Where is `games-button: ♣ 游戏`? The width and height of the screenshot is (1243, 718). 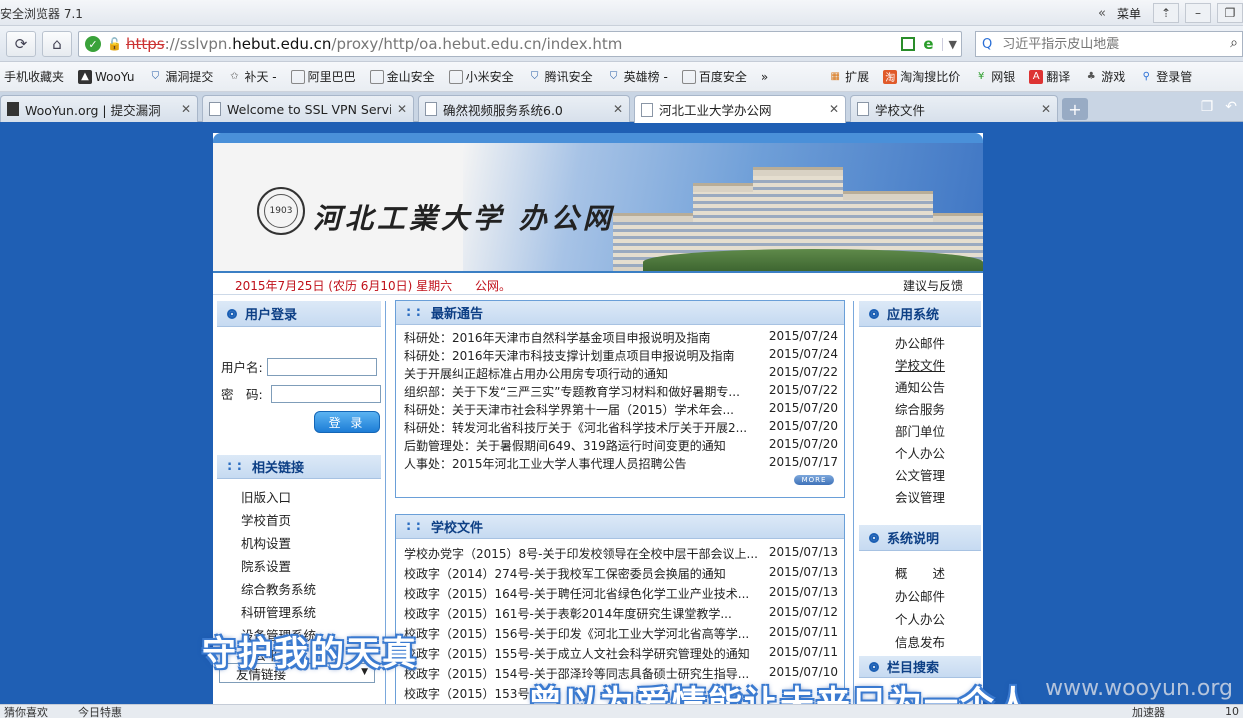 games-button: ♣ 游戏 is located at coordinates (1105, 76).